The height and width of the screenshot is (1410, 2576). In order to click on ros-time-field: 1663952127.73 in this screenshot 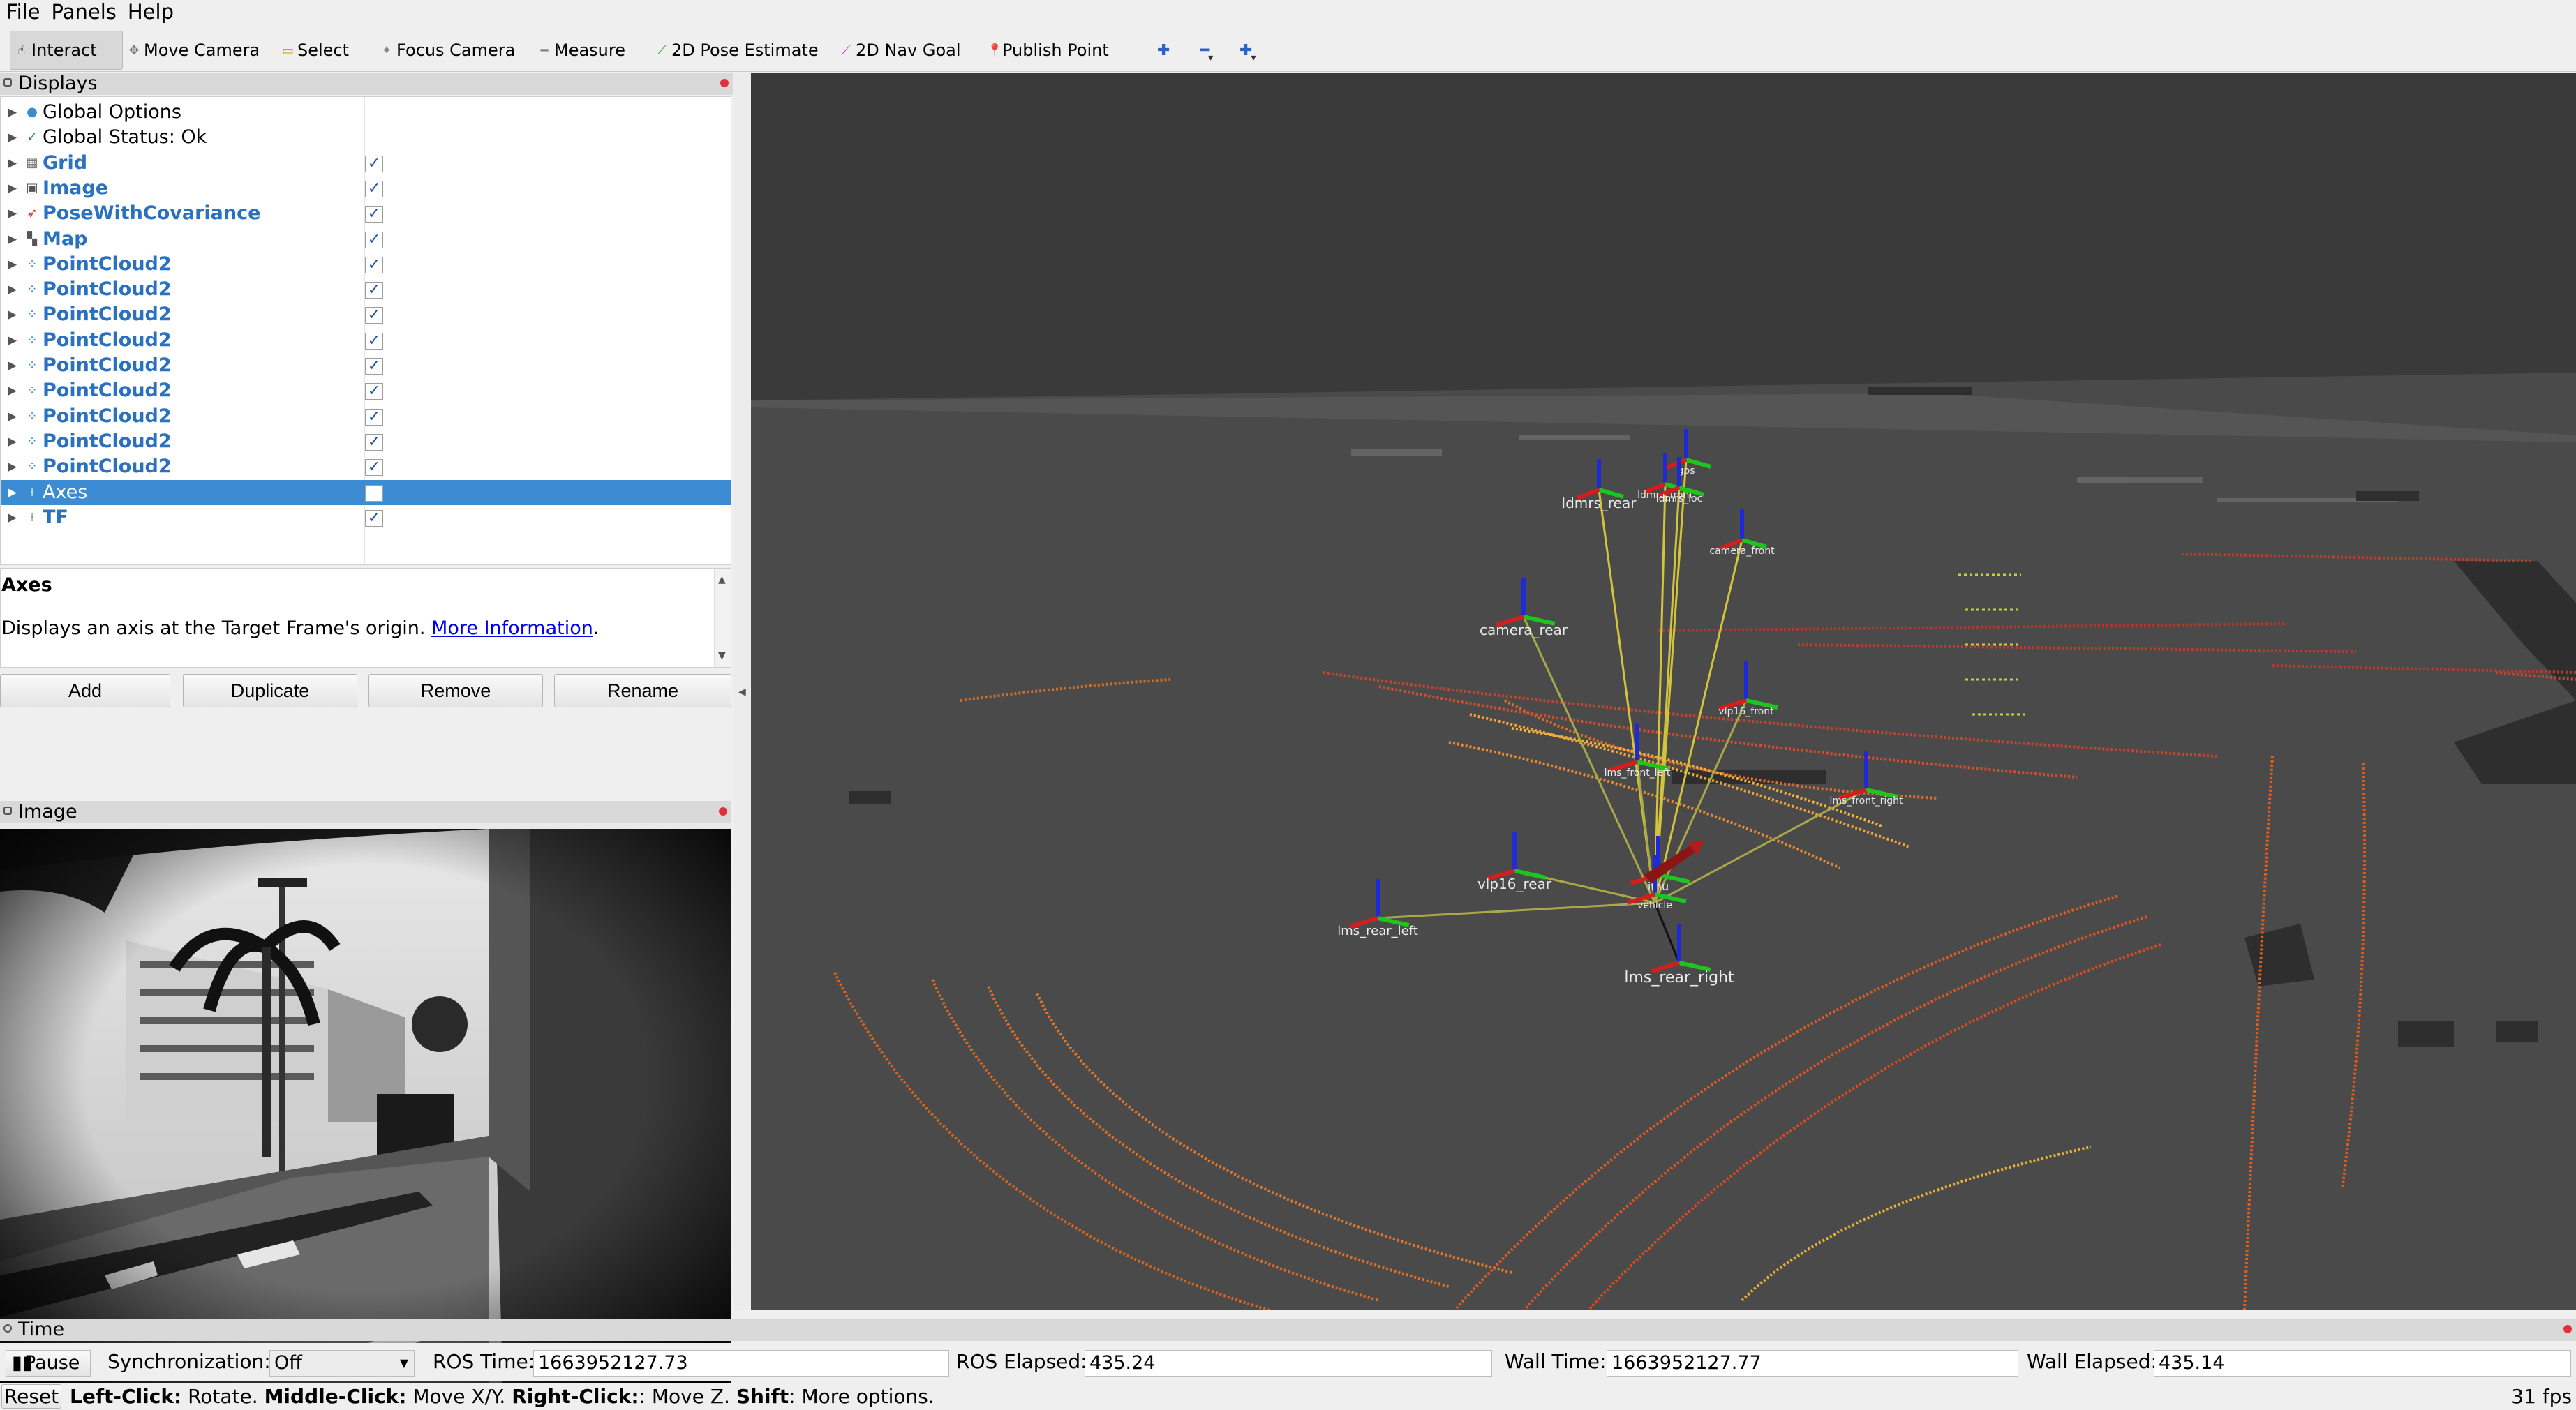, I will do `click(741, 1363)`.